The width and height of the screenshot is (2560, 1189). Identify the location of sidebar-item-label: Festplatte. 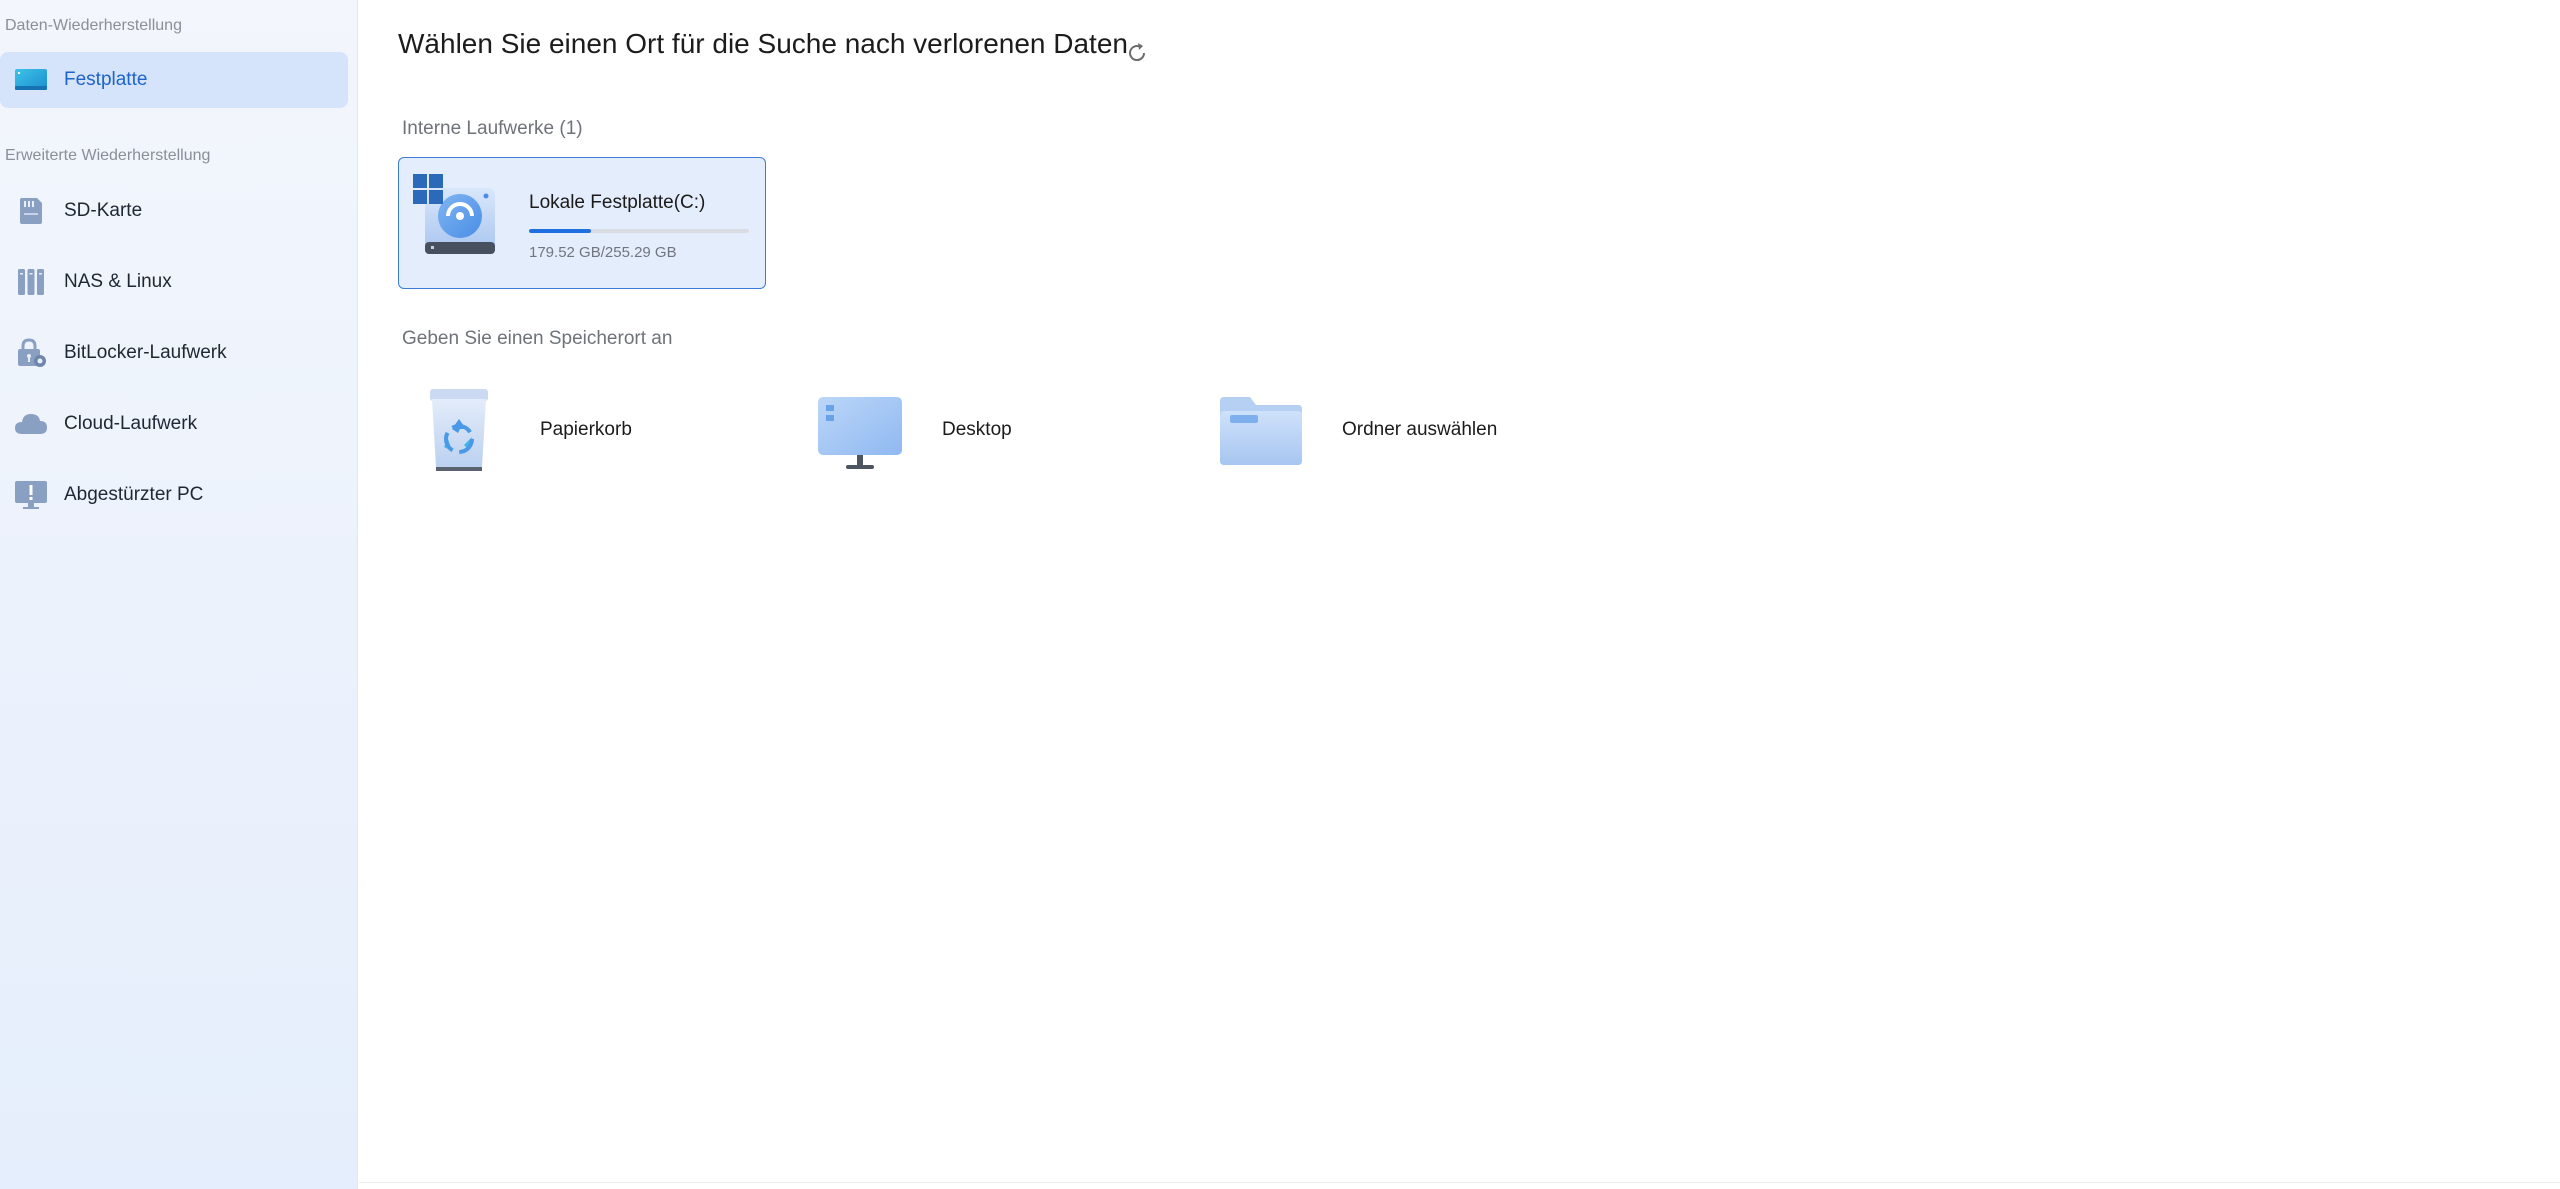
(106, 79).